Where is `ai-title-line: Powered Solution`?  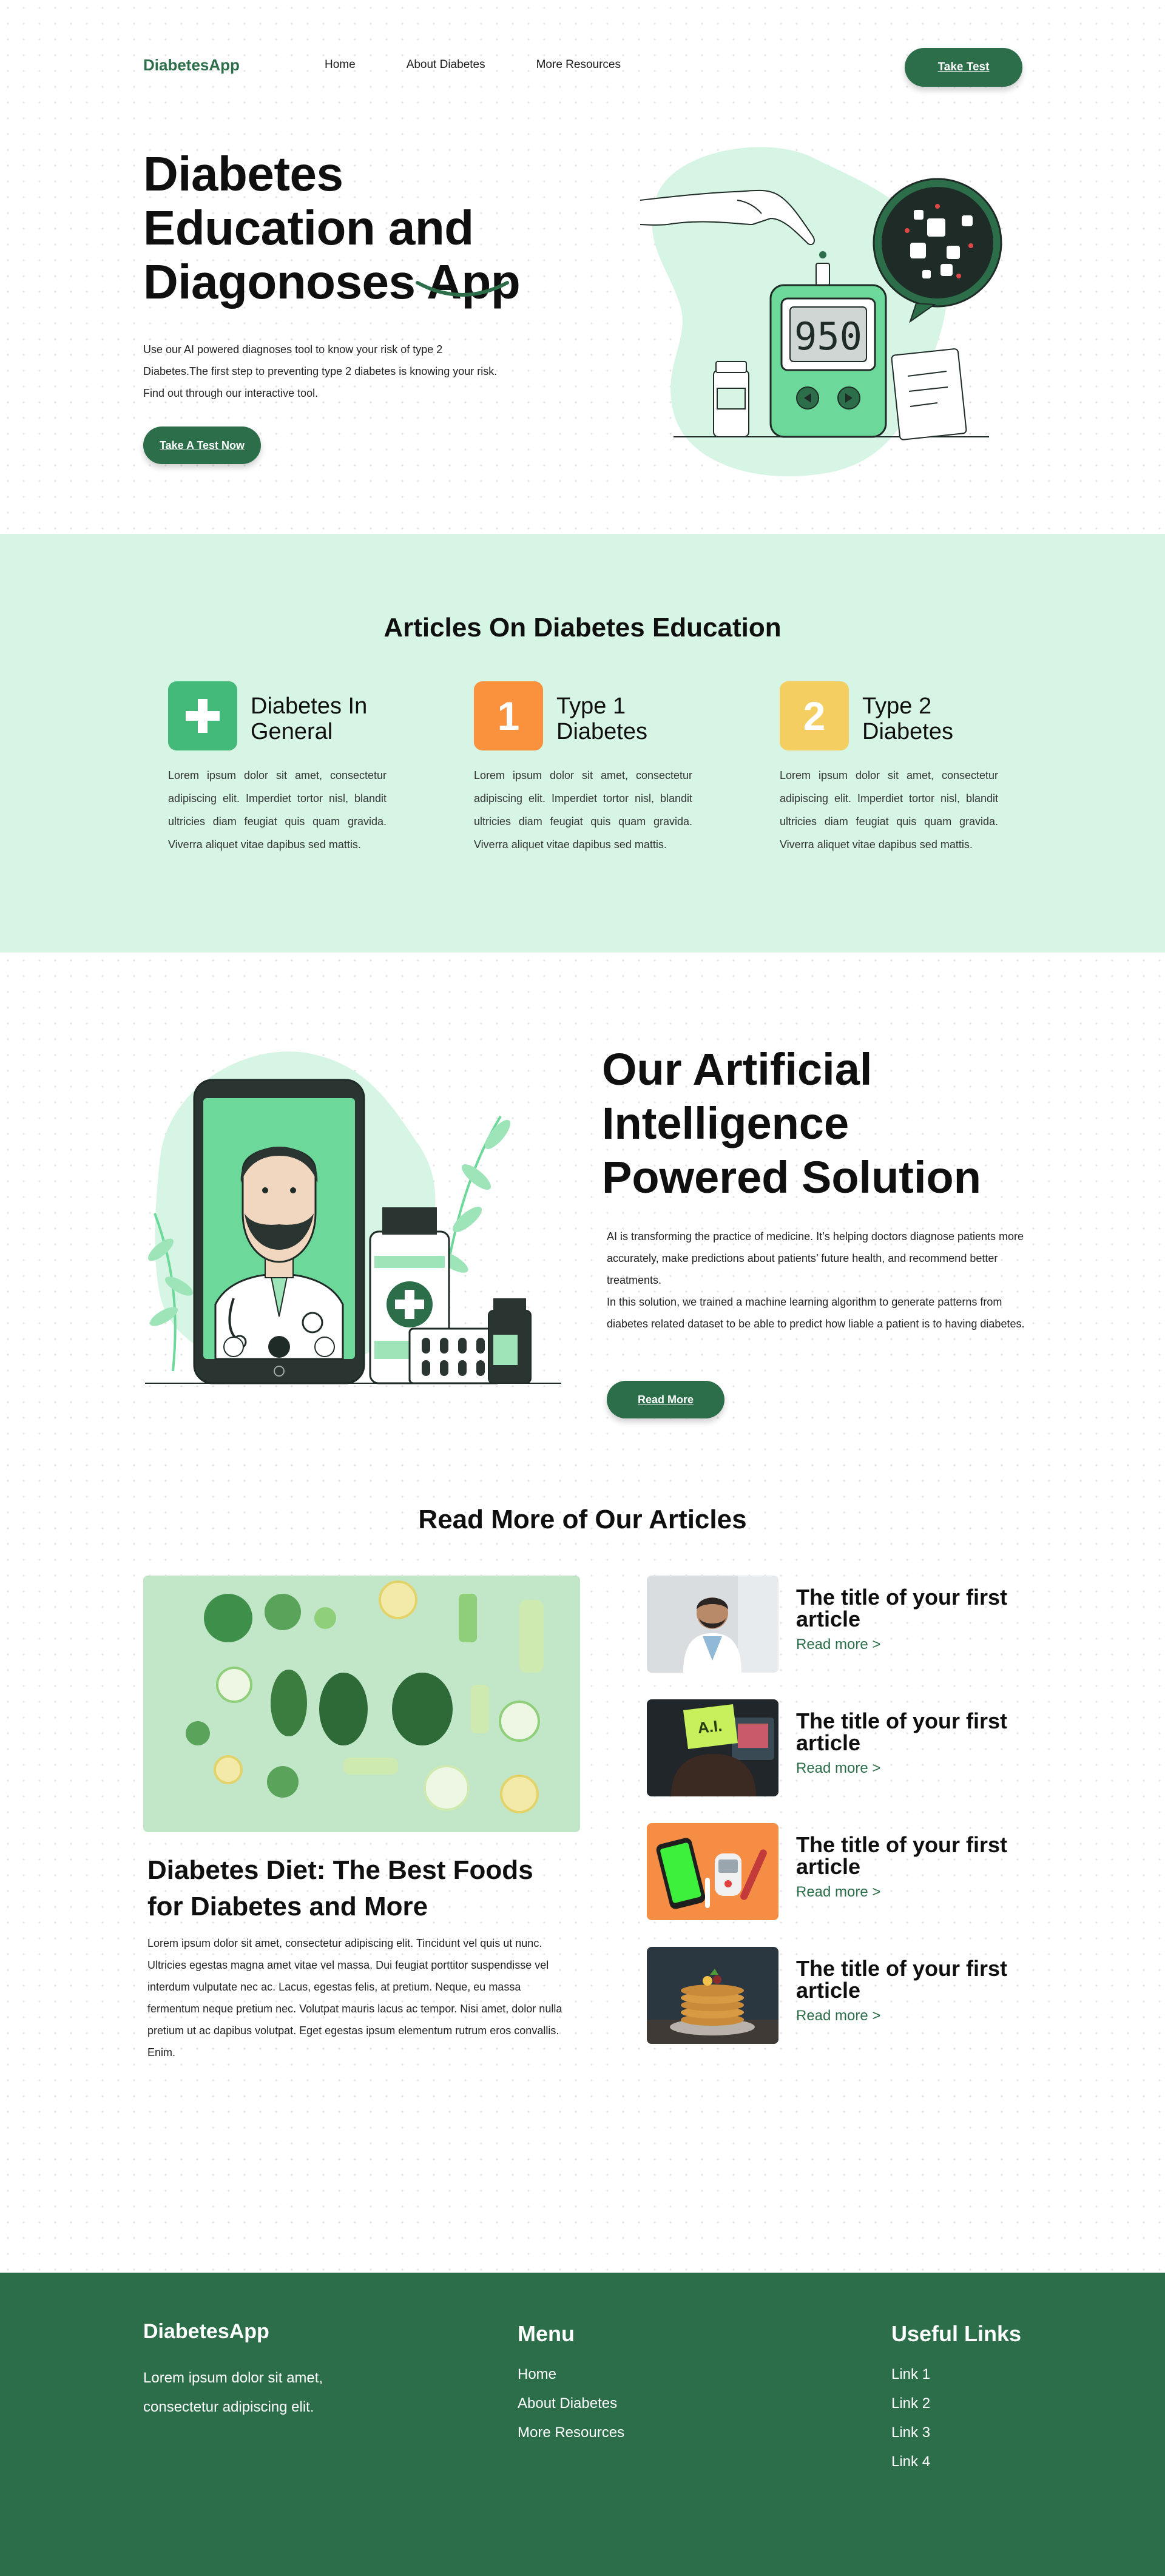
ai-title-line: Powered Solution is located at coordinates (791, 1177).